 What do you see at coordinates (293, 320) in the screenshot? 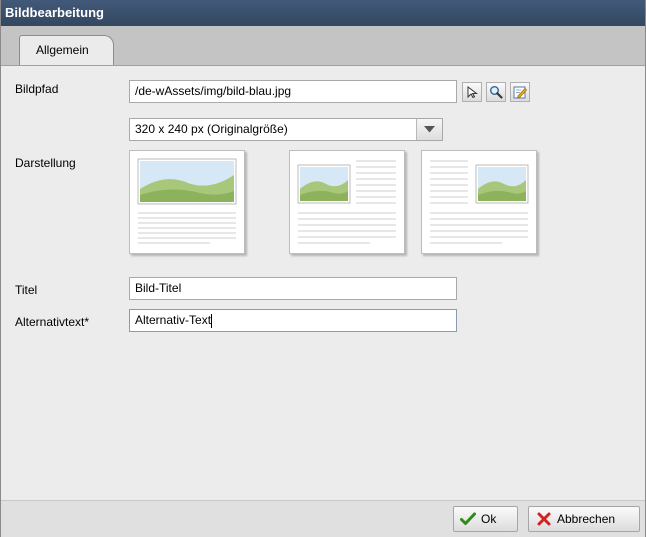
I see `alt-text-input: Alternativ-Text` at bounding box center [293, 320].